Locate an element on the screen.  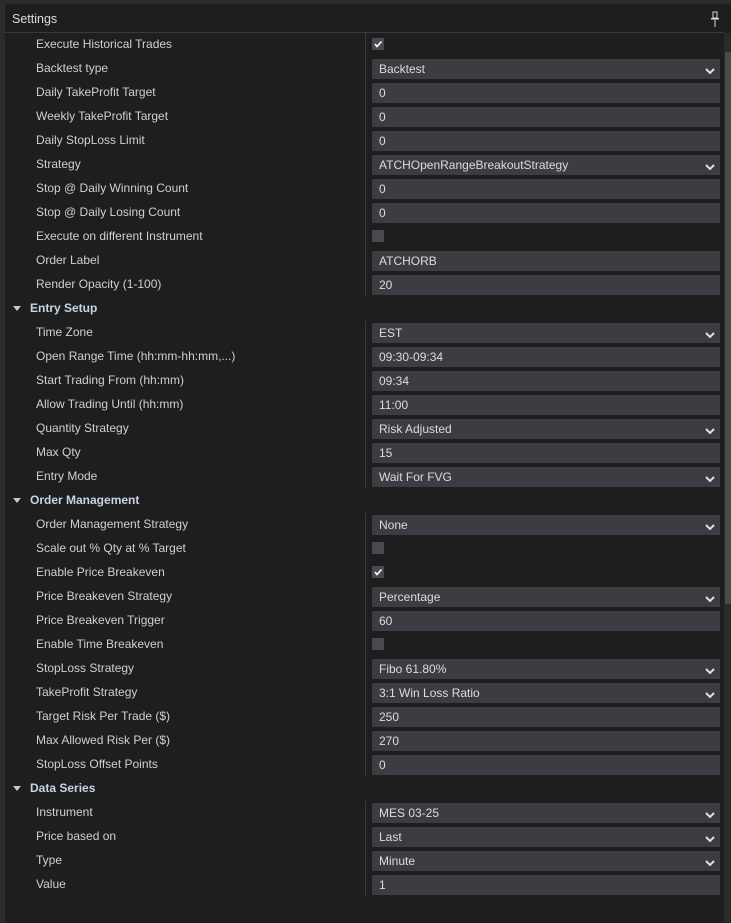
property-input: 09:30-09:34 is located at coordinates (546, 357).